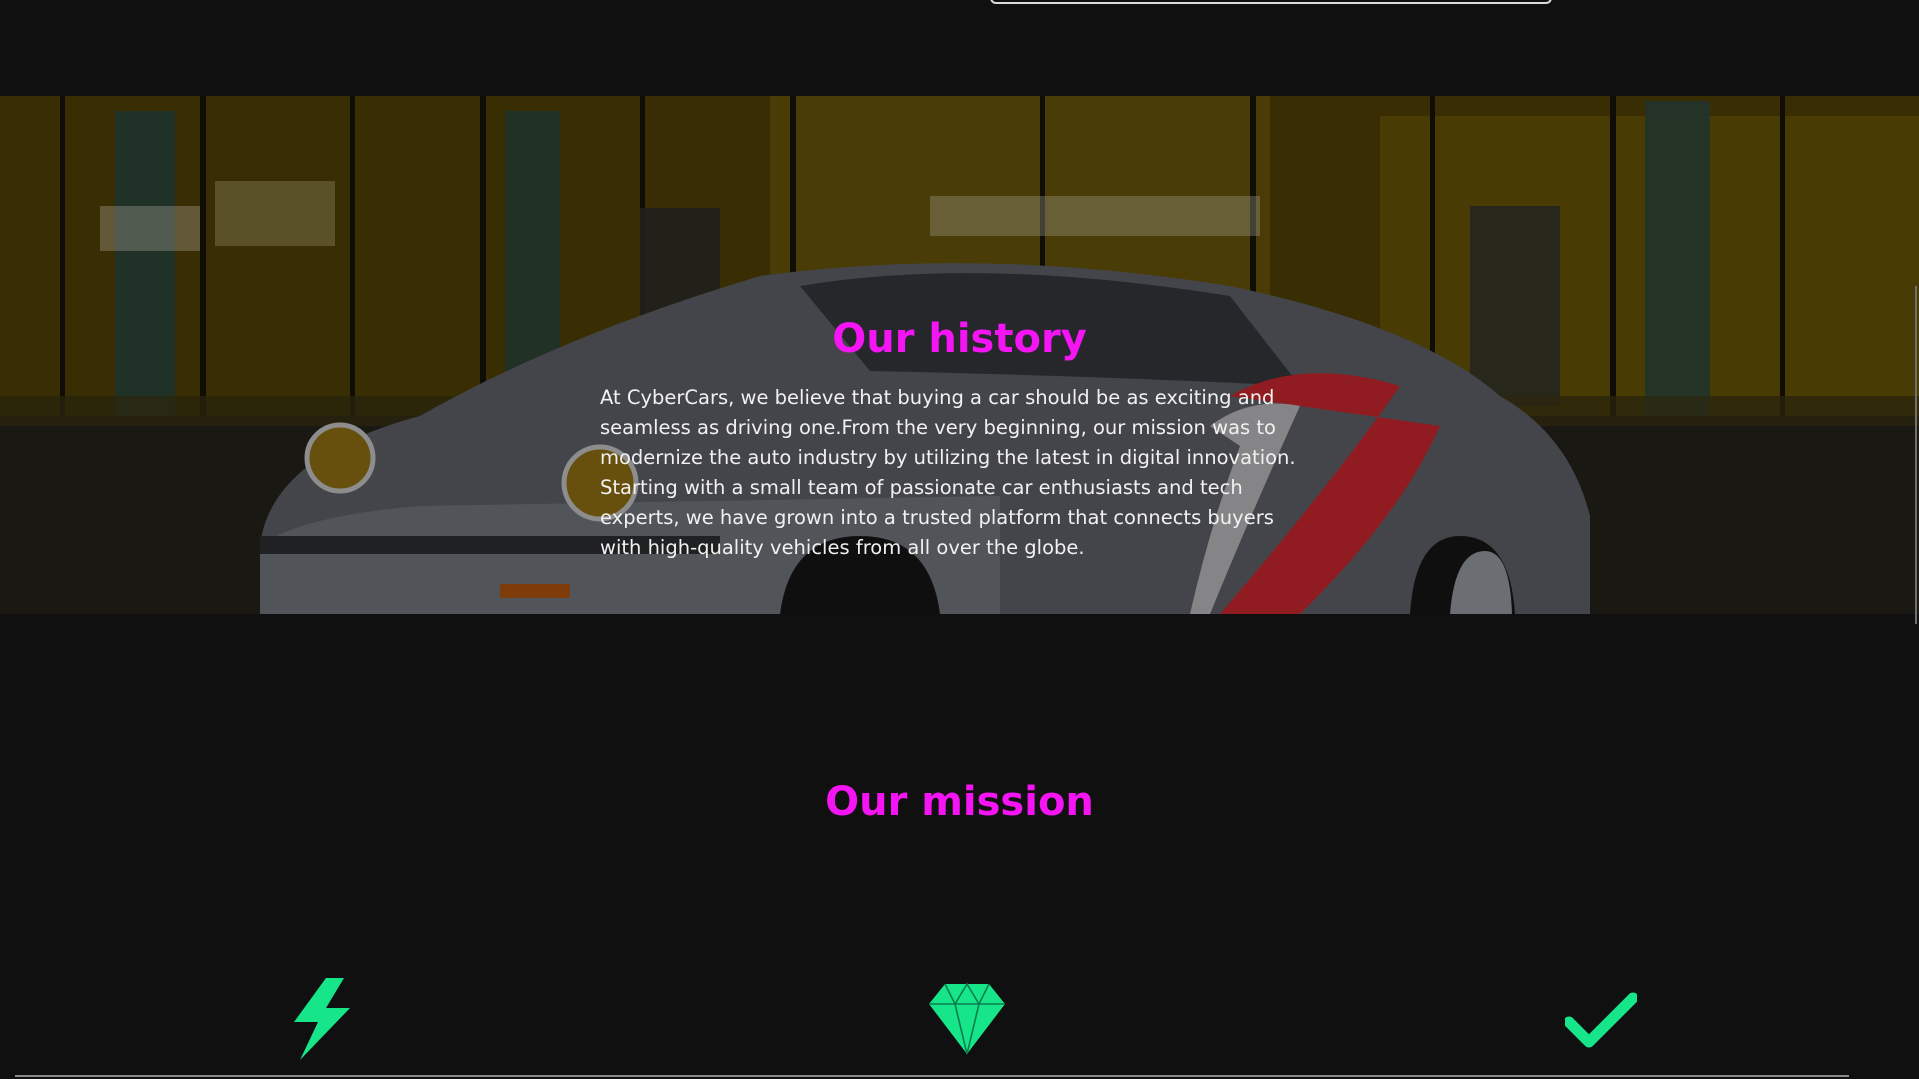 Image resolution: width=1919 pixels, height=1079 pixels. I want to click on check-icon, so click(1601, 1020).